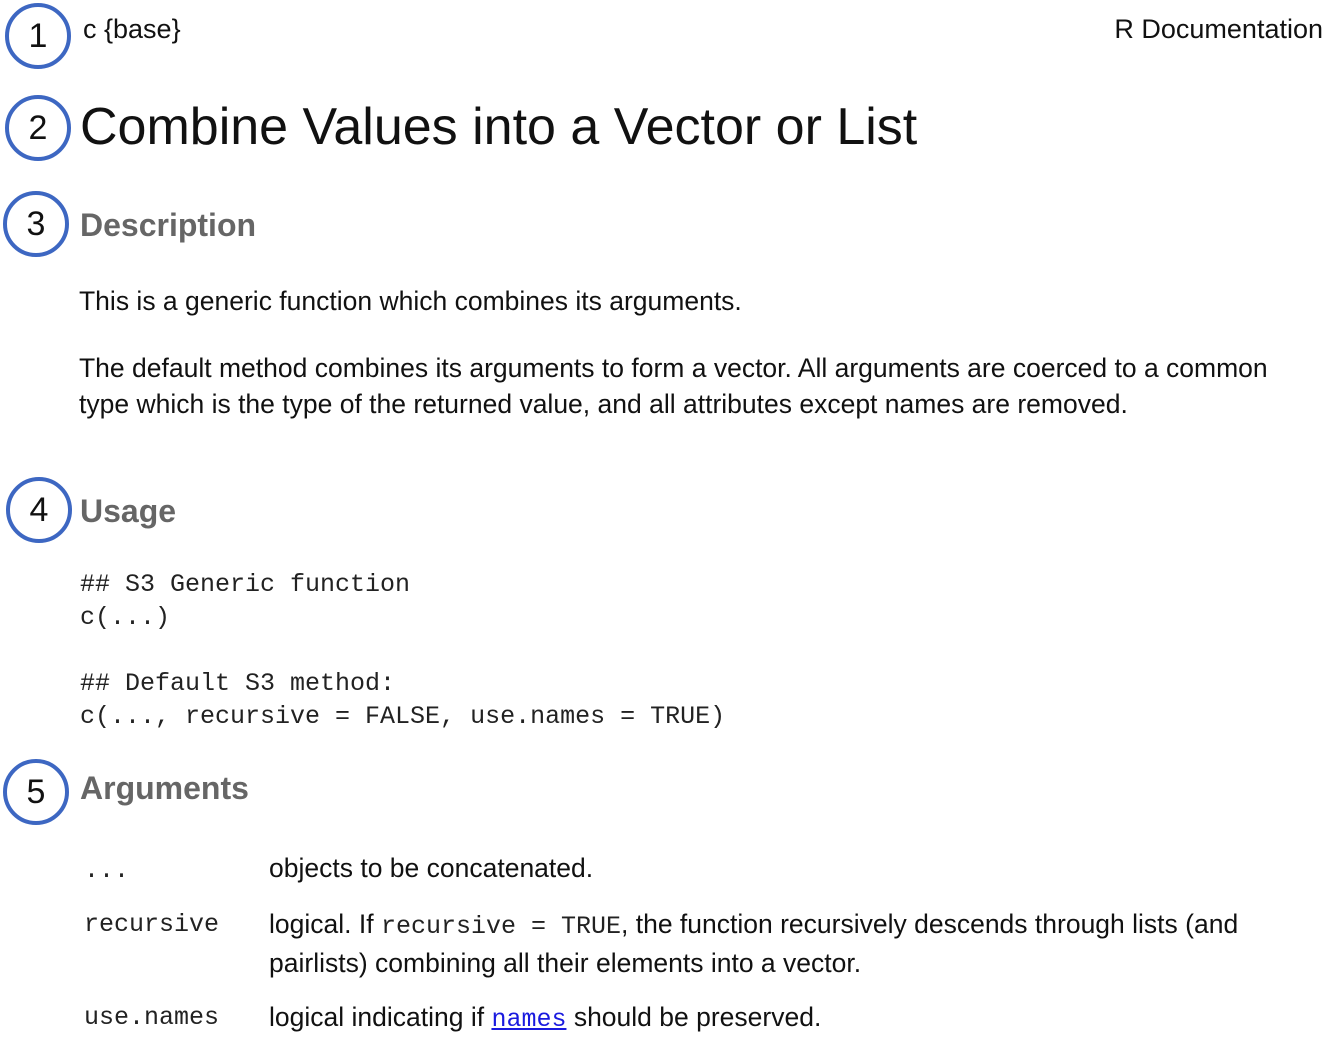 Image resolution: width=1331 pixels, height=1053 pixels. What do you see at coordinates (132, 29) in the screenshot?
I see `package-label: c {base}` at bounding box center [132, 29].